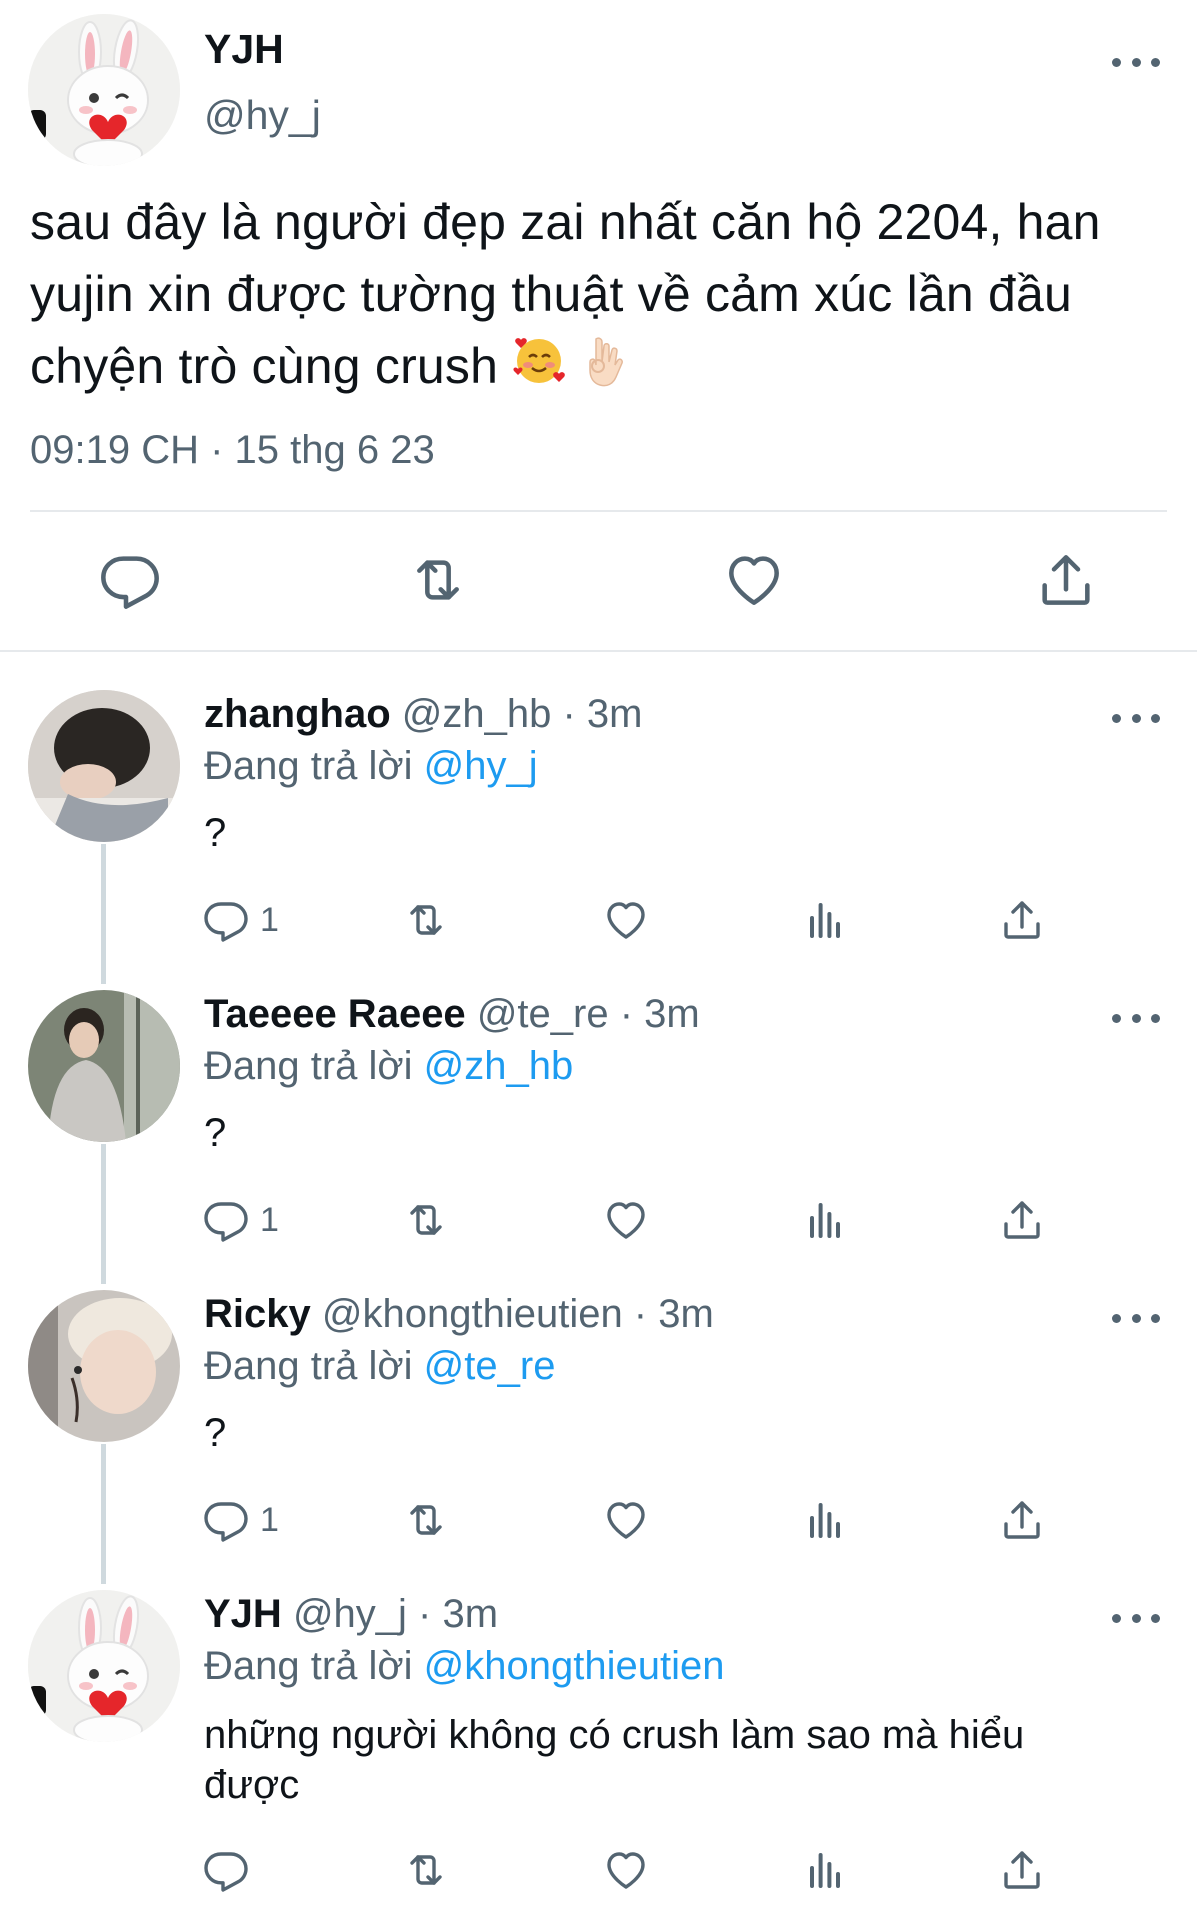 The height and width of the screenshot is (1920, 1197). What do you see at coordinates (603, 369) in the screenshot?
I see `ok-hand-emoji` at bounding box center [603, 369].